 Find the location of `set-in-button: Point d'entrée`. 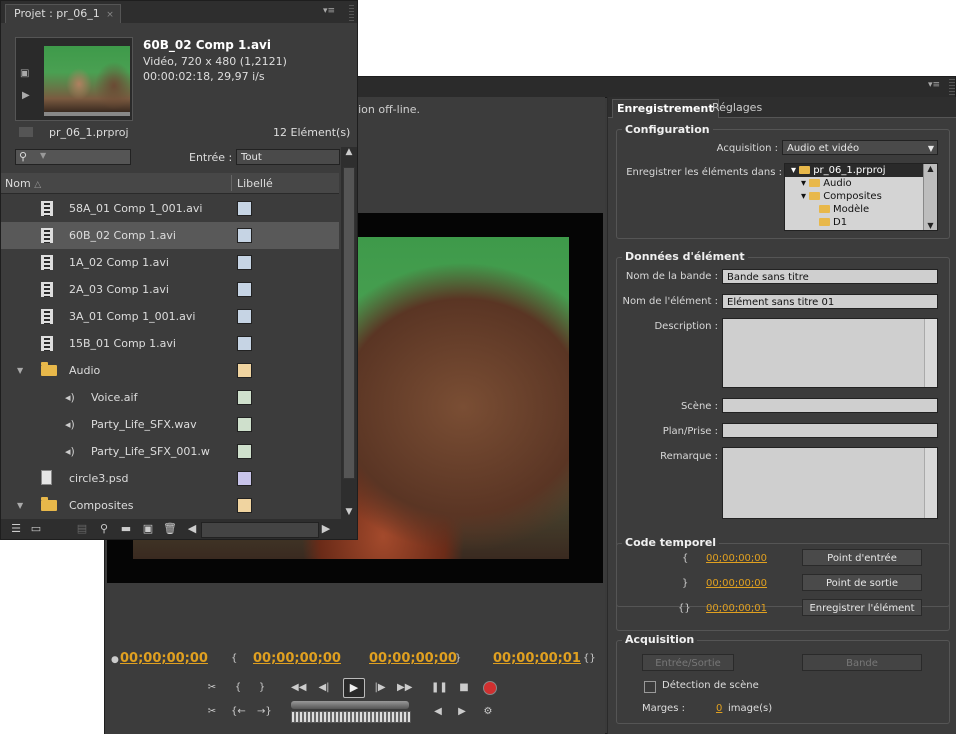

set-in-button: Point d'entrée is located at coordinates (862, 557).